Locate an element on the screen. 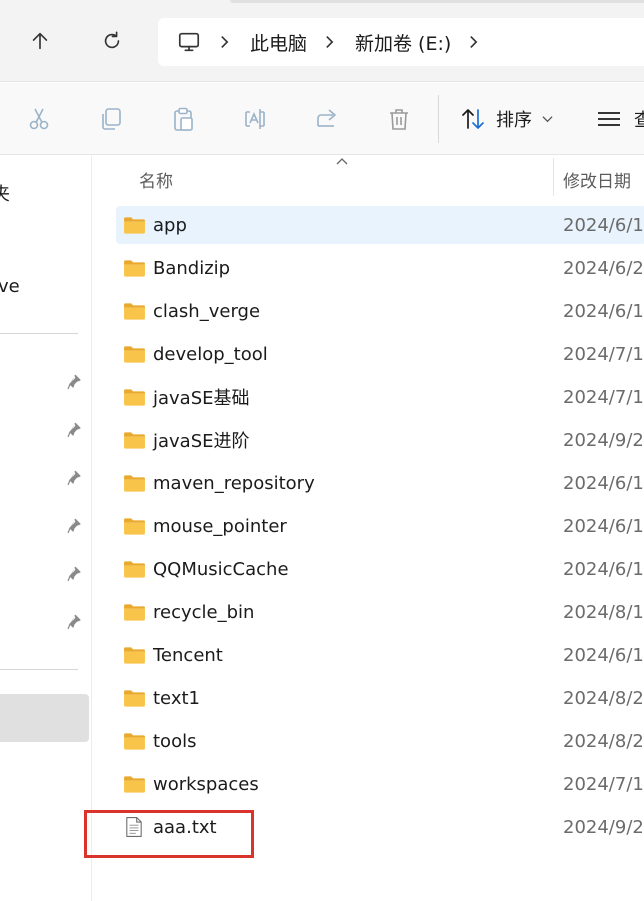 The image size is (644, 901). view-button: 查 is located at coordinates (620, 119).